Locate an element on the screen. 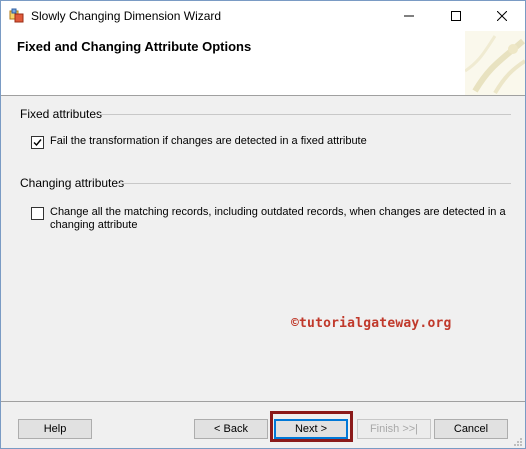 This screenshot has height=449, width=526. close-icon is located at coordinates (502, 16).